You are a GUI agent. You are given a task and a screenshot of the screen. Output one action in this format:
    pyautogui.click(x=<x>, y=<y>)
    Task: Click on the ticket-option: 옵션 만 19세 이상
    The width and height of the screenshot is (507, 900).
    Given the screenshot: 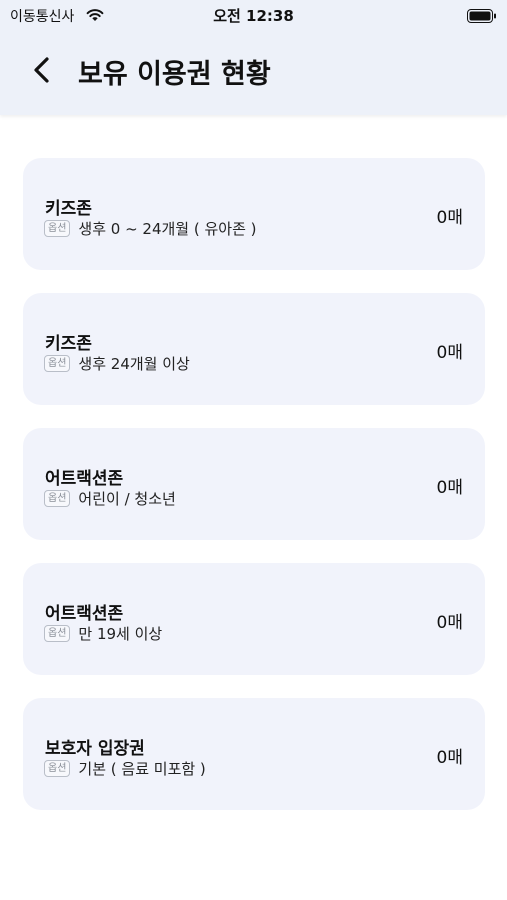 What is the action you would take?
    pyautogui.click(x=103, y=633)
    